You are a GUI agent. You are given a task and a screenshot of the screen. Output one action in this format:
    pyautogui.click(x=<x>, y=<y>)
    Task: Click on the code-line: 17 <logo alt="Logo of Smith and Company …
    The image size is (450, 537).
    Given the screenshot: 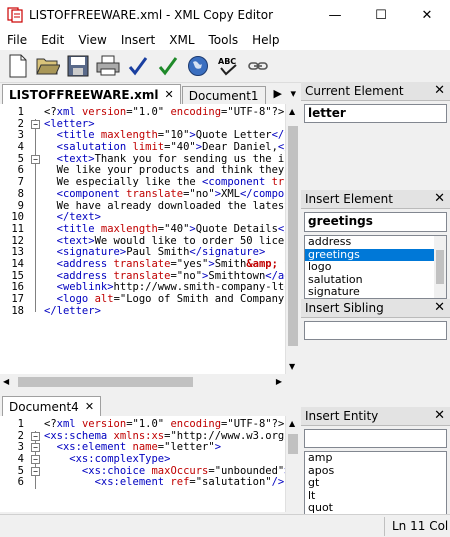 What is the action you would take?
    pyautogui.click(x=142, y=299)
    